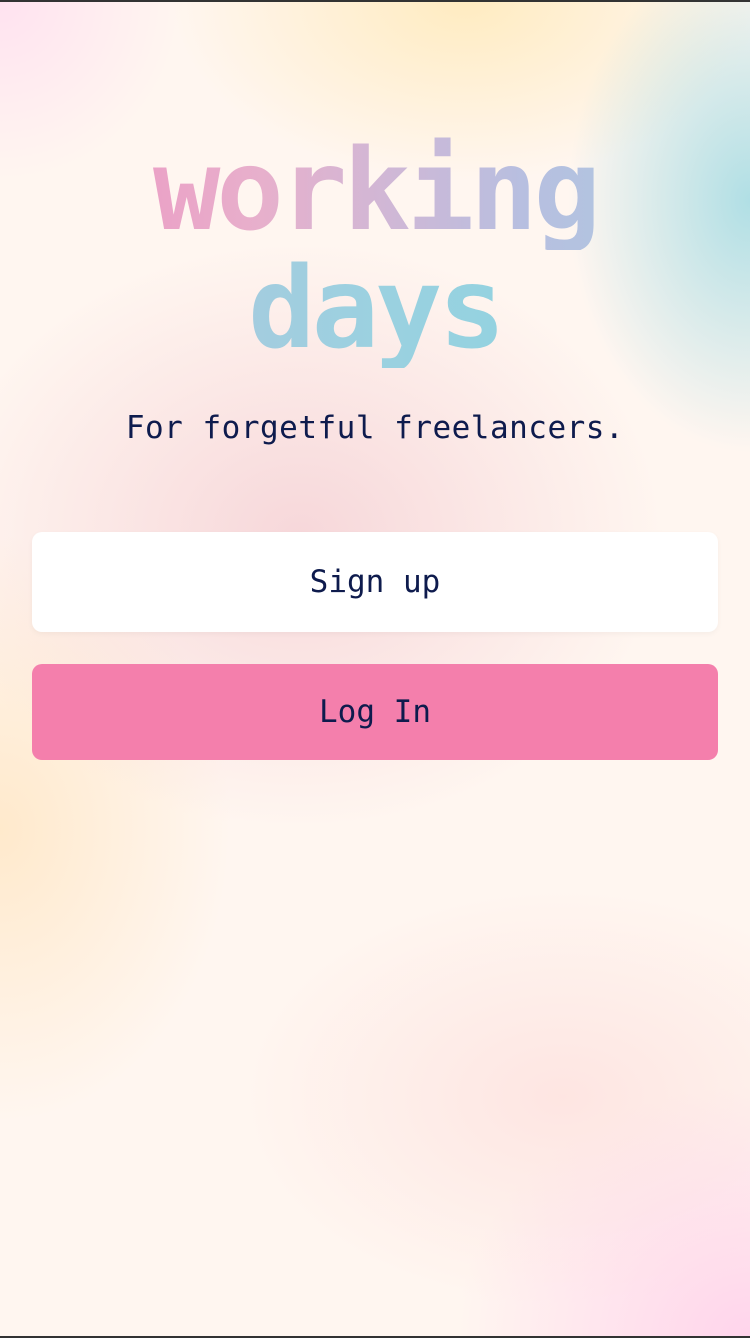 The image size is (750, 1338). Describe the element at coordinates (375, 712) in the screenshot. I see `log-in-button: Log In` at that location.